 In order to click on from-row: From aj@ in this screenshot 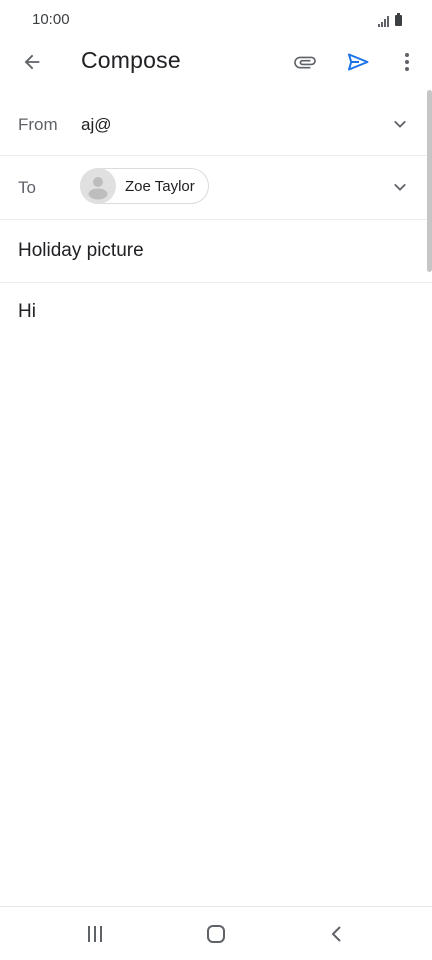, I will do `click(216, 124)`.